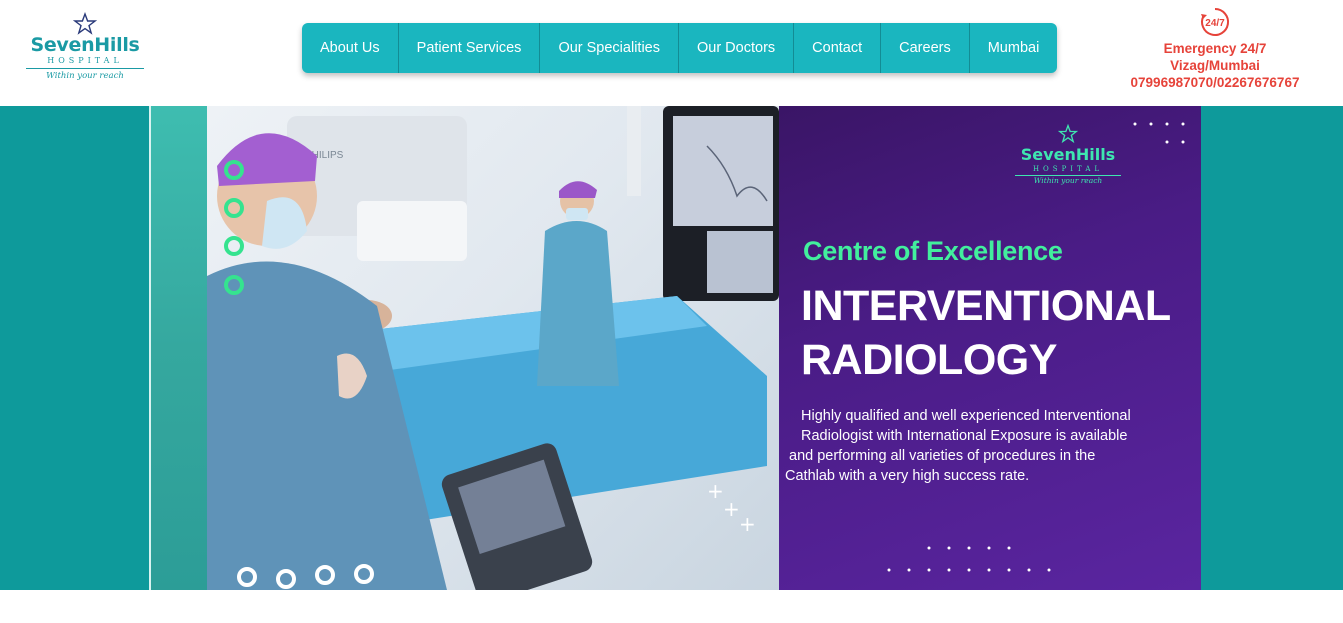 The image size is (1343, 623). Describe the element at coordinates (85, 45) in the screenshot. I see `logo-brand: SevenHills` at that location.